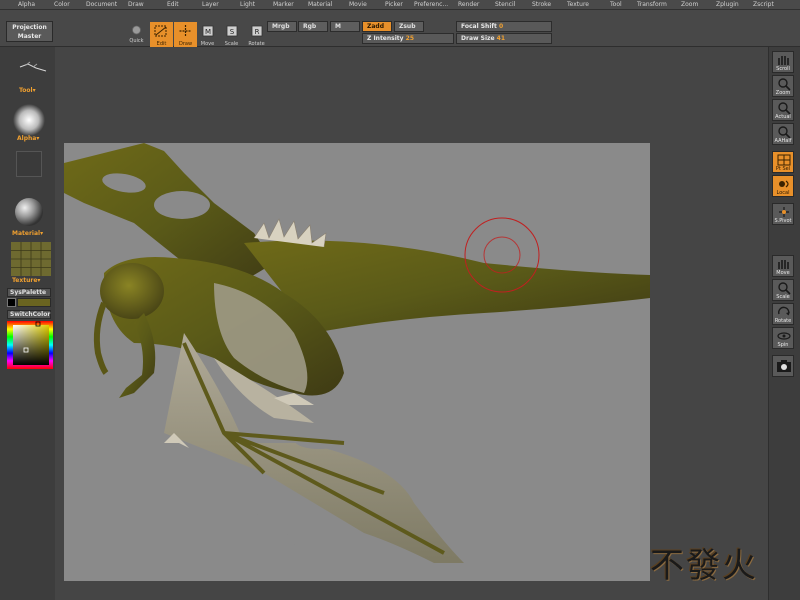  What do you see at coordinates (541, 5) in the screenshot?
I see `menu-stroke: Stroke` at bounding box center [541, 5].